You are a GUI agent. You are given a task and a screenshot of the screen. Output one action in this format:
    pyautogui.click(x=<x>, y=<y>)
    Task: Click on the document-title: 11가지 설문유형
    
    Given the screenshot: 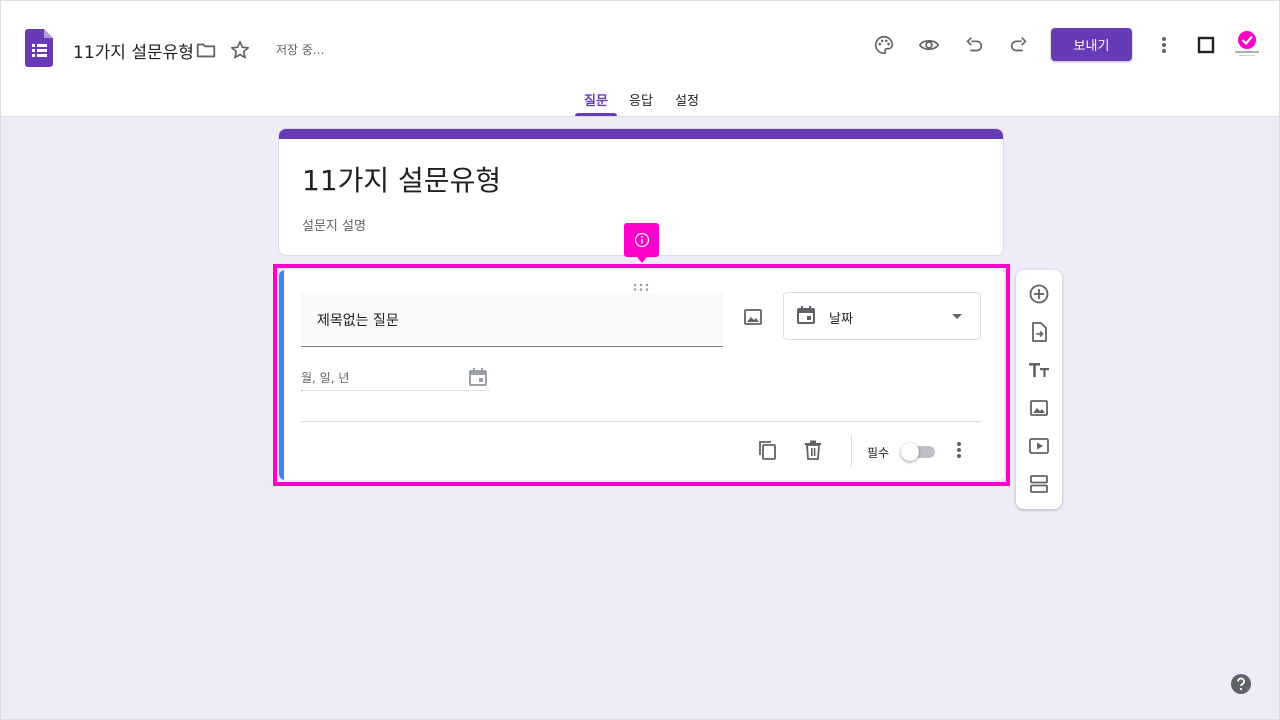 What is the action you would take?
    pyautogui.click(x=133, y=50)
    